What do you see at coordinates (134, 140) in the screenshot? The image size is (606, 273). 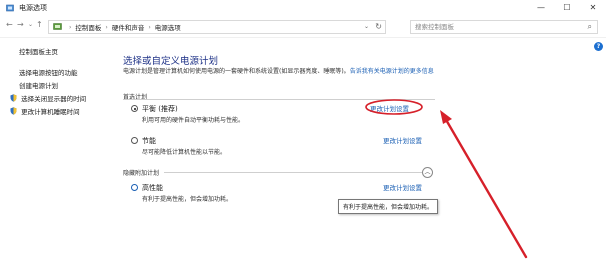 I see `plan-saver-radio` at bounding box center [134, 140].